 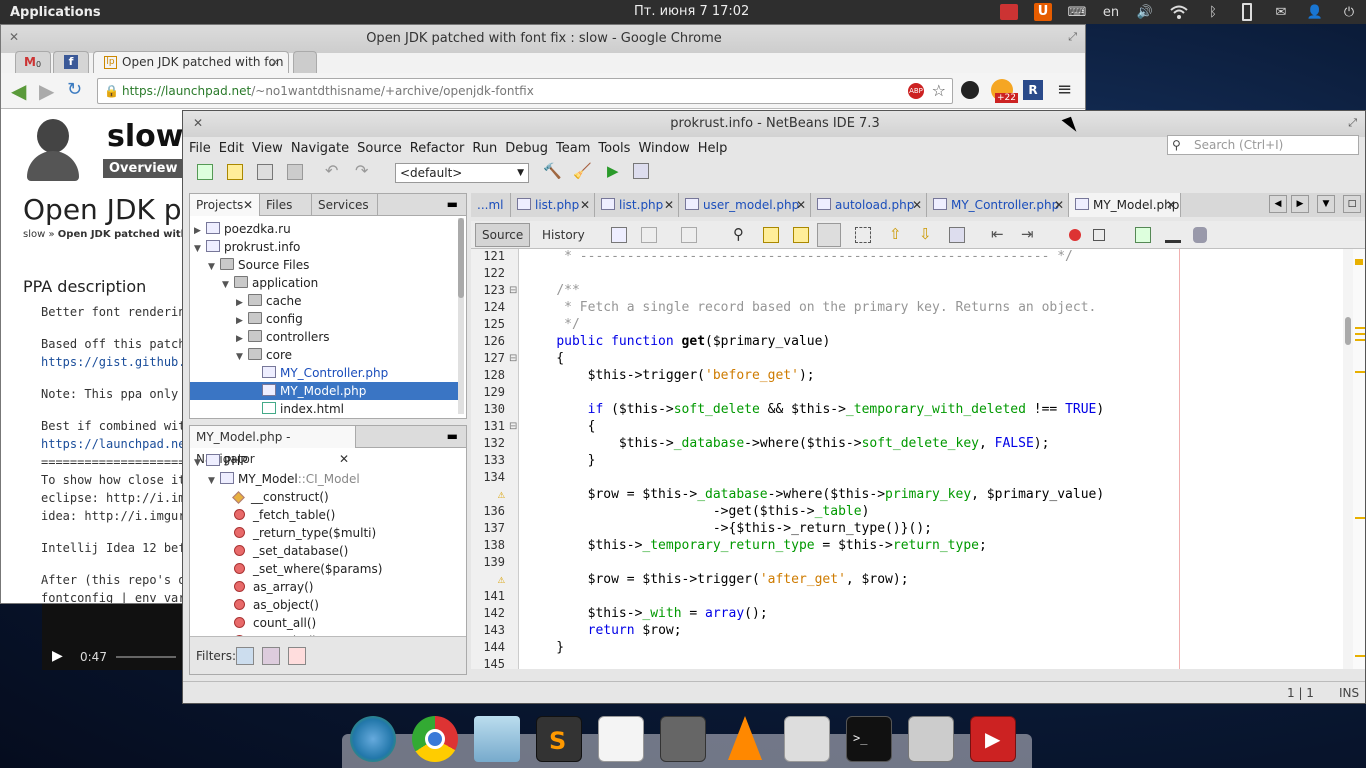 I want to click on tree-item: ▶ config, so click(x=269, y=319).